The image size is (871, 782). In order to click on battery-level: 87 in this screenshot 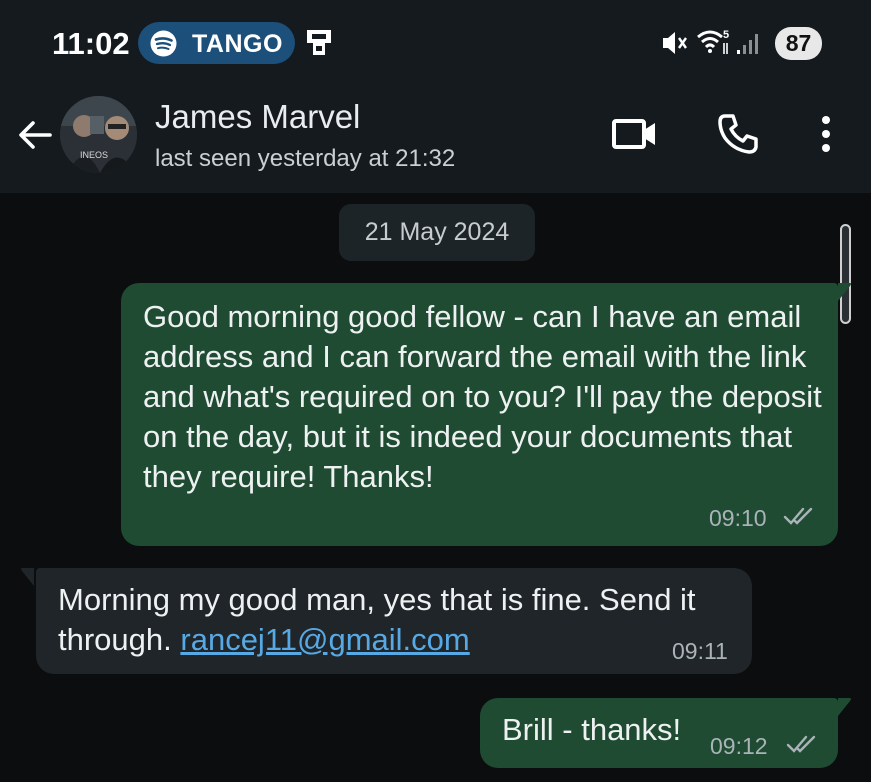, I will do `click(798, 43)`.